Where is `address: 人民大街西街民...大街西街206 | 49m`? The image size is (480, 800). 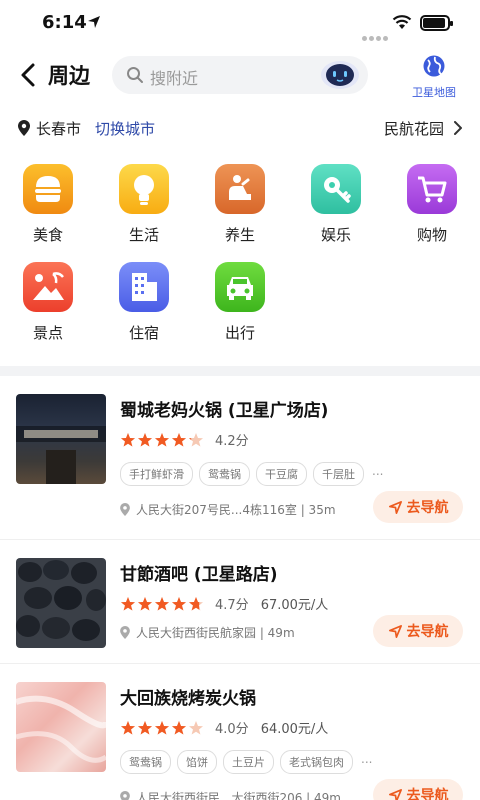 address: 人民大街西街民...大街西街206 | 49m is located at coordinates (230, 794).